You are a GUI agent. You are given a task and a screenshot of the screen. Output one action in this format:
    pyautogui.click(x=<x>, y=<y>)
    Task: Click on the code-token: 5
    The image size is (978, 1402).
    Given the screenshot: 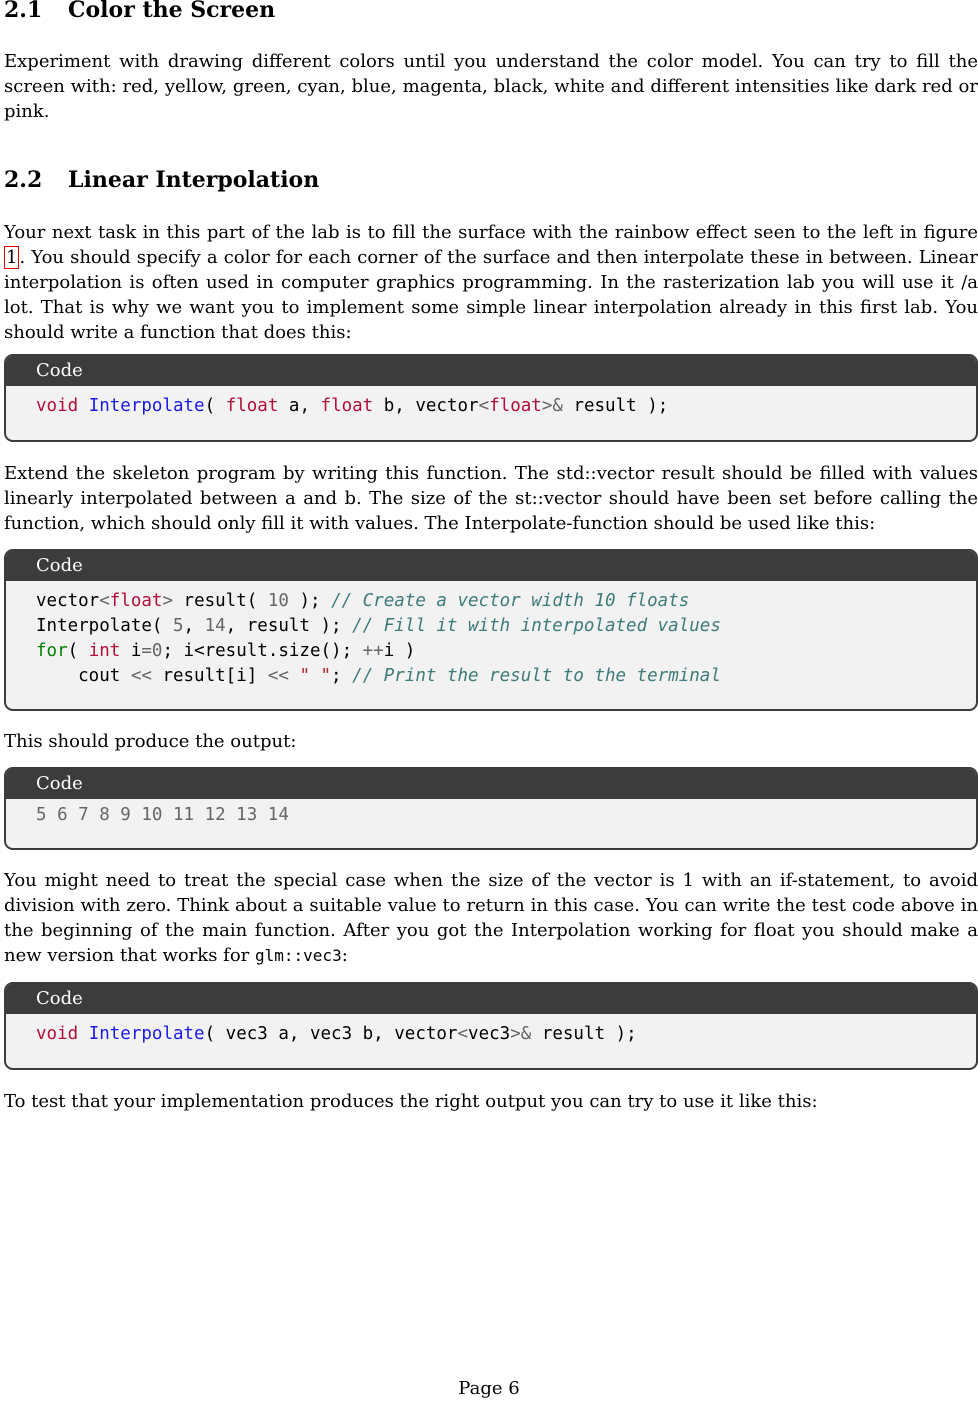 What is the action you would take?
    pyautogui.click(x=178, y=626)
    